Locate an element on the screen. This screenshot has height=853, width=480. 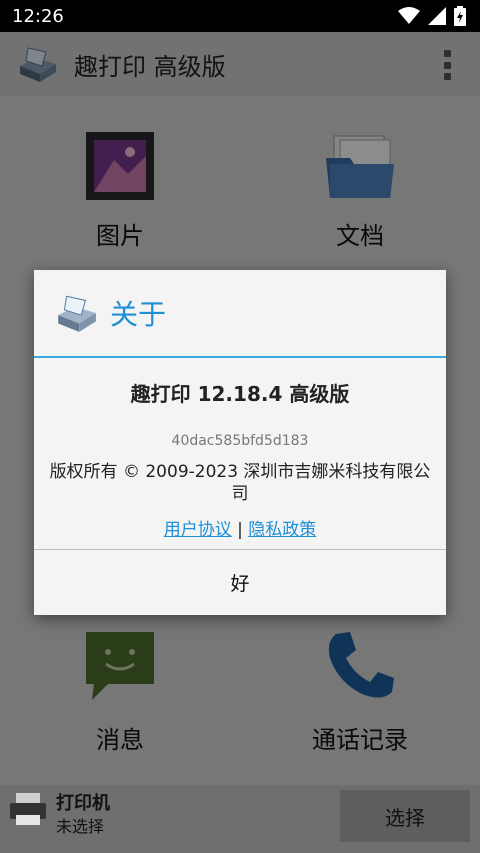
select-printer-button: 选择 is located at coordinates (405, 816).